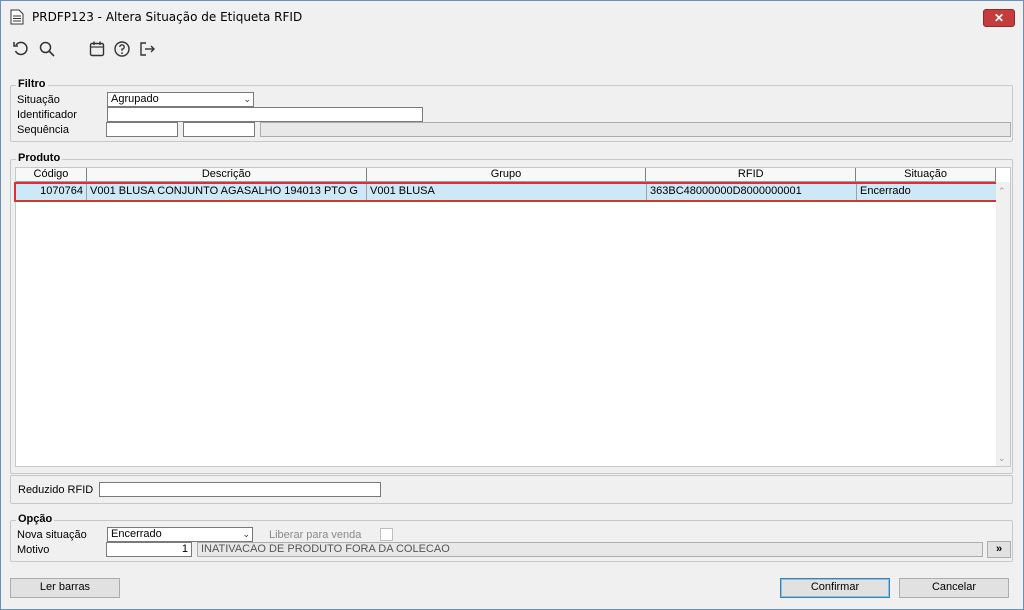 This screenshot has height=610, width=1024. I want to click on filtro-title: Filtro, so click(32, 84).